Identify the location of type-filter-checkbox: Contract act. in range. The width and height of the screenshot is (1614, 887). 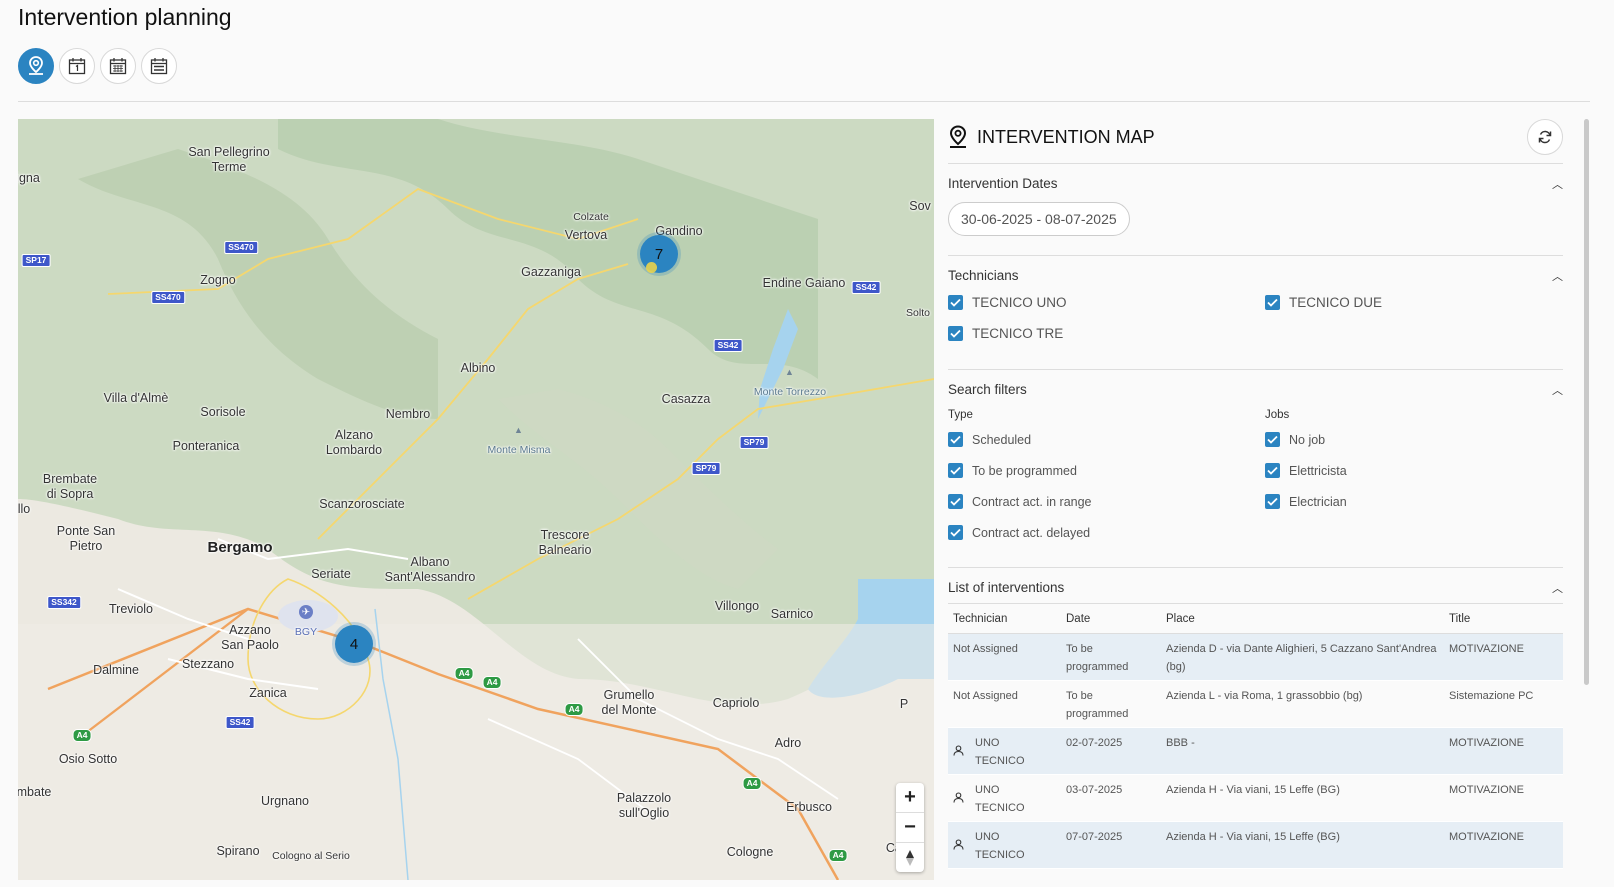
(1020, 501).